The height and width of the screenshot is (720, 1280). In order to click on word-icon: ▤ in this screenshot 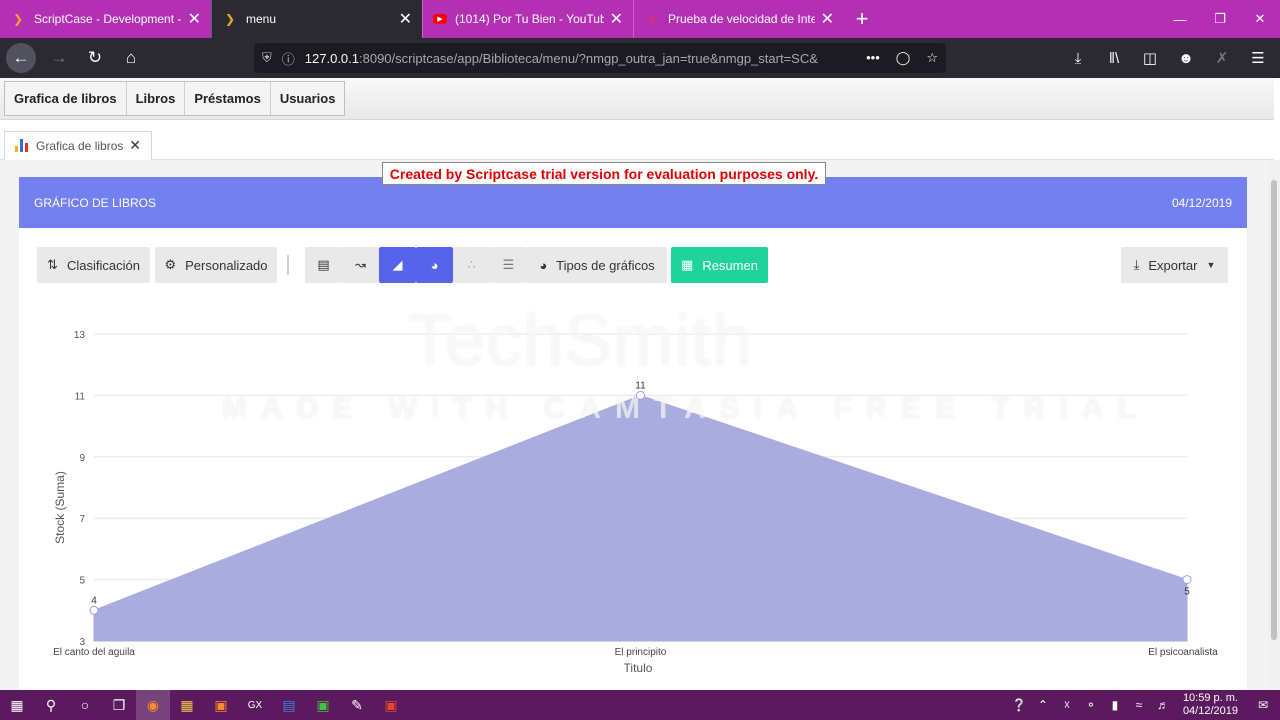, I will do `click(289, 705)`.